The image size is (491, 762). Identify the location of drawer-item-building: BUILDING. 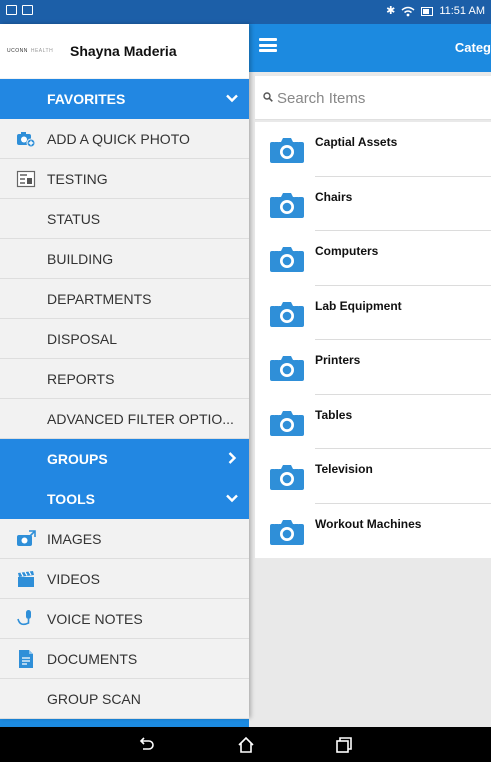
(124, 259).